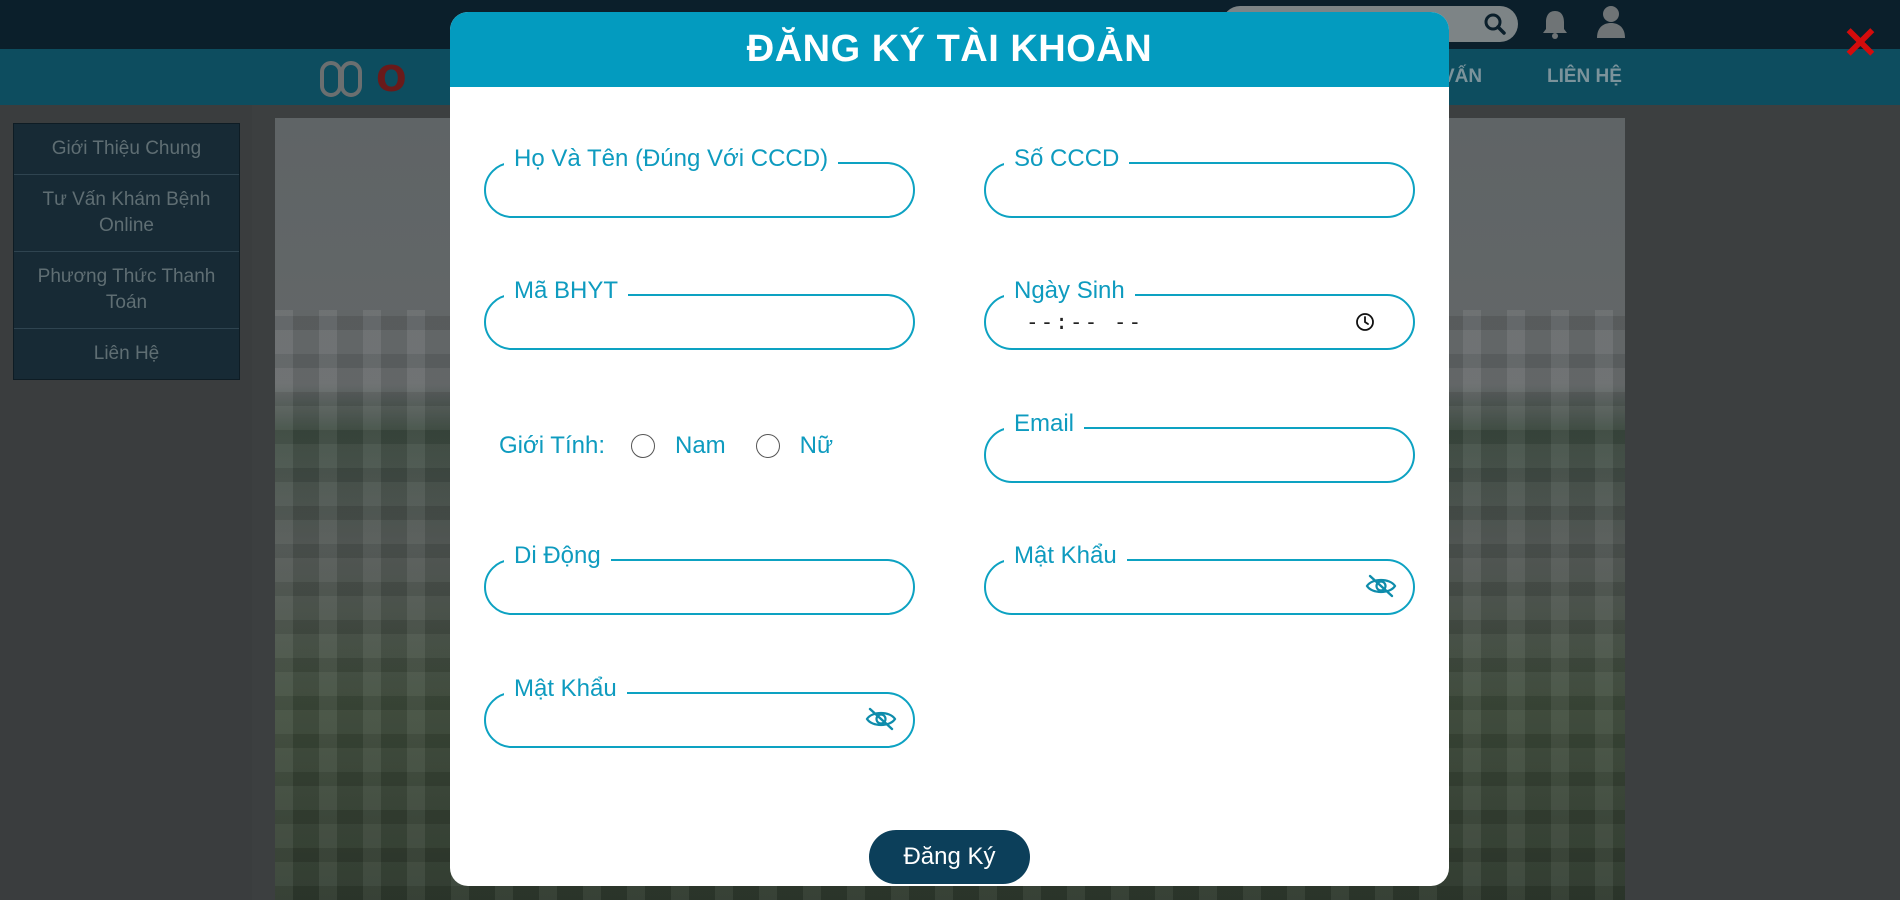 Image resolution: width=1900 pixels, height=900 pixels. What do you see at coordinates (1044, 424) in the screenshot?
I see `email-label: Email` at bounding box center [1044, 424].